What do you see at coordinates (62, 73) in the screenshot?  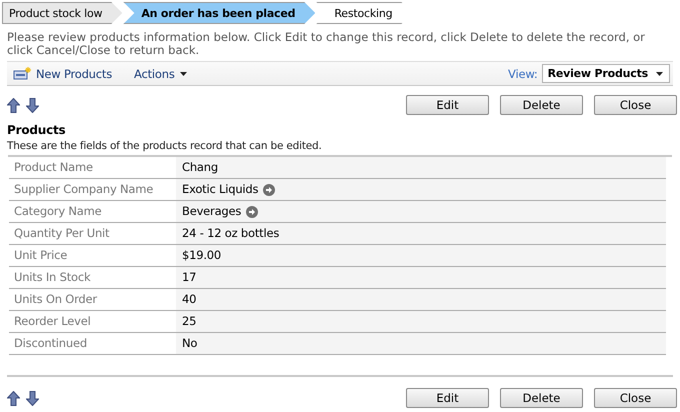 I see `new-products-button: New Products` at bounding box center [62, 73].